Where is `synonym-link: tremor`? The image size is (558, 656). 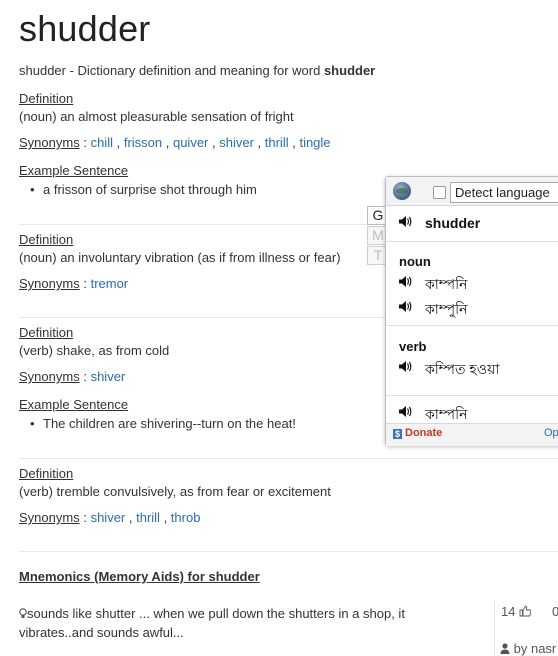
synonym-link: tremor is located at coordinates (110, 283).